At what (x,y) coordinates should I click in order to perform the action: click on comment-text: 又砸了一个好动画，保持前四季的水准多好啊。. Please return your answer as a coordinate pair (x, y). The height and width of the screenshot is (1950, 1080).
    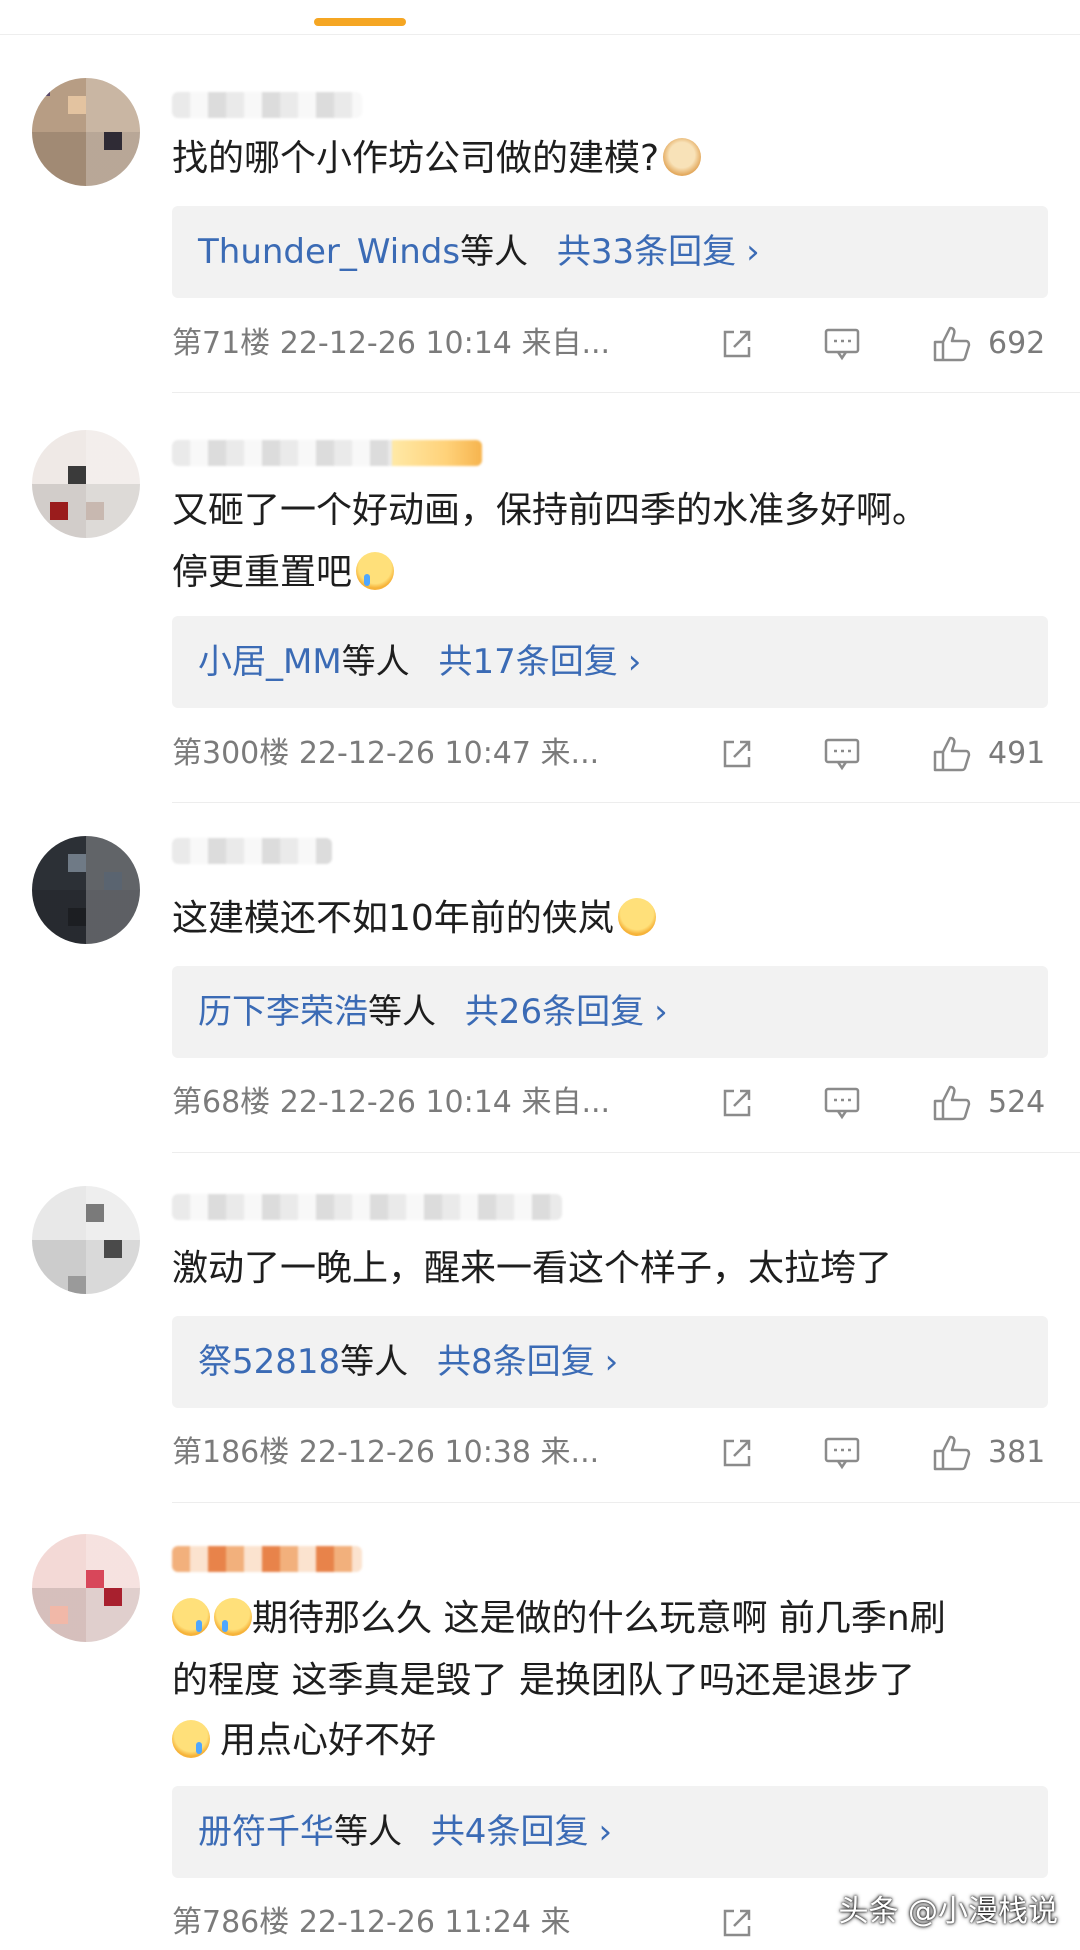
    Looking at the image, I should click on (612, 511).